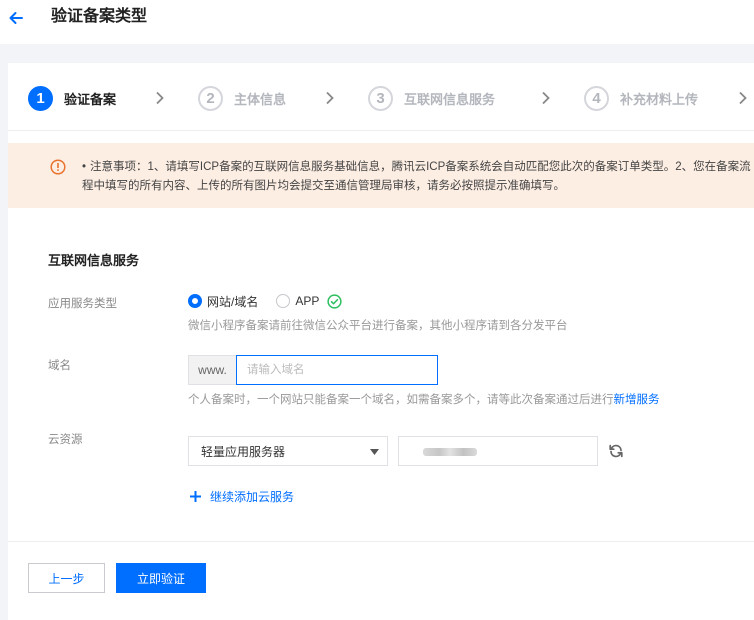  I want to click on step-label: 补充材料上传, so click(659, 99).